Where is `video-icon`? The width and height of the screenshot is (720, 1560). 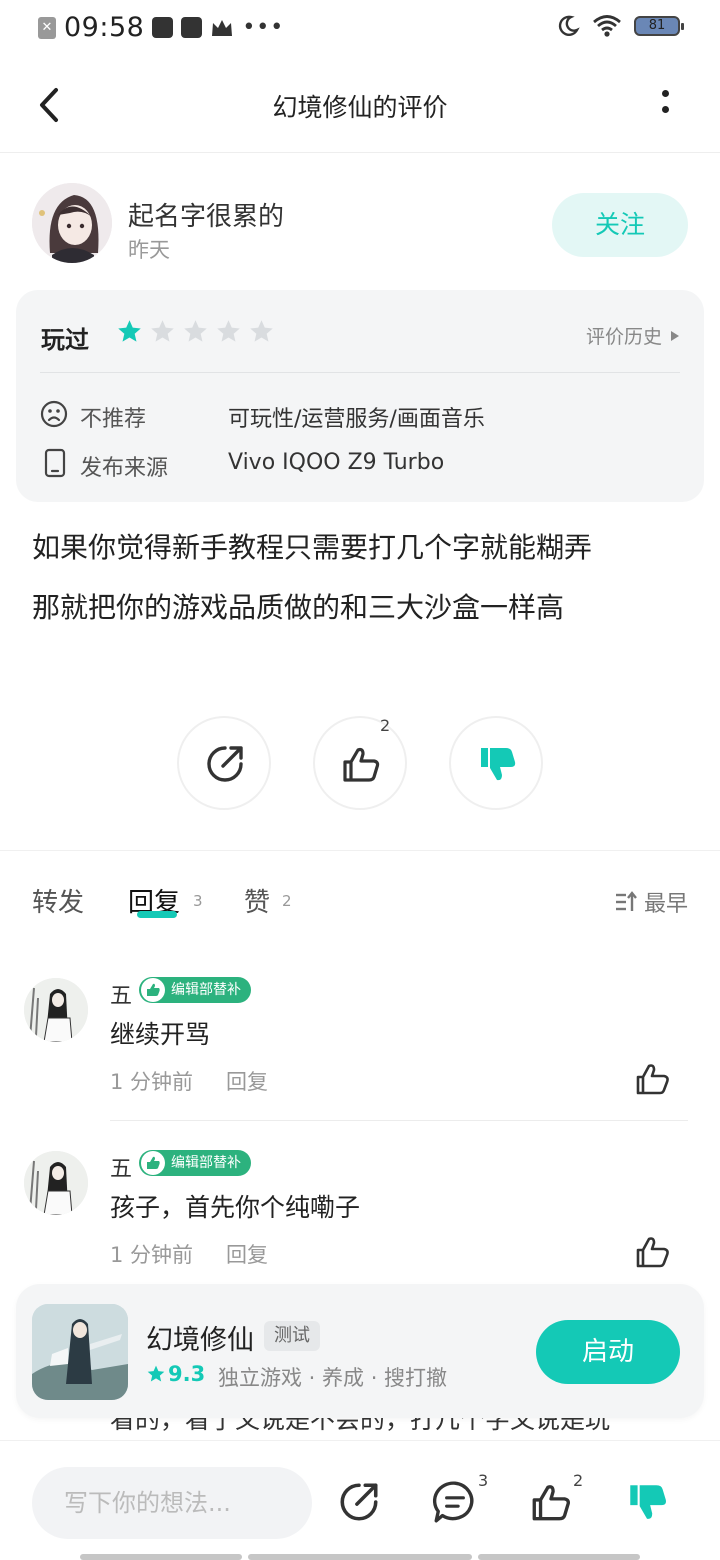 video-icon is located at coordinates (192, 27).